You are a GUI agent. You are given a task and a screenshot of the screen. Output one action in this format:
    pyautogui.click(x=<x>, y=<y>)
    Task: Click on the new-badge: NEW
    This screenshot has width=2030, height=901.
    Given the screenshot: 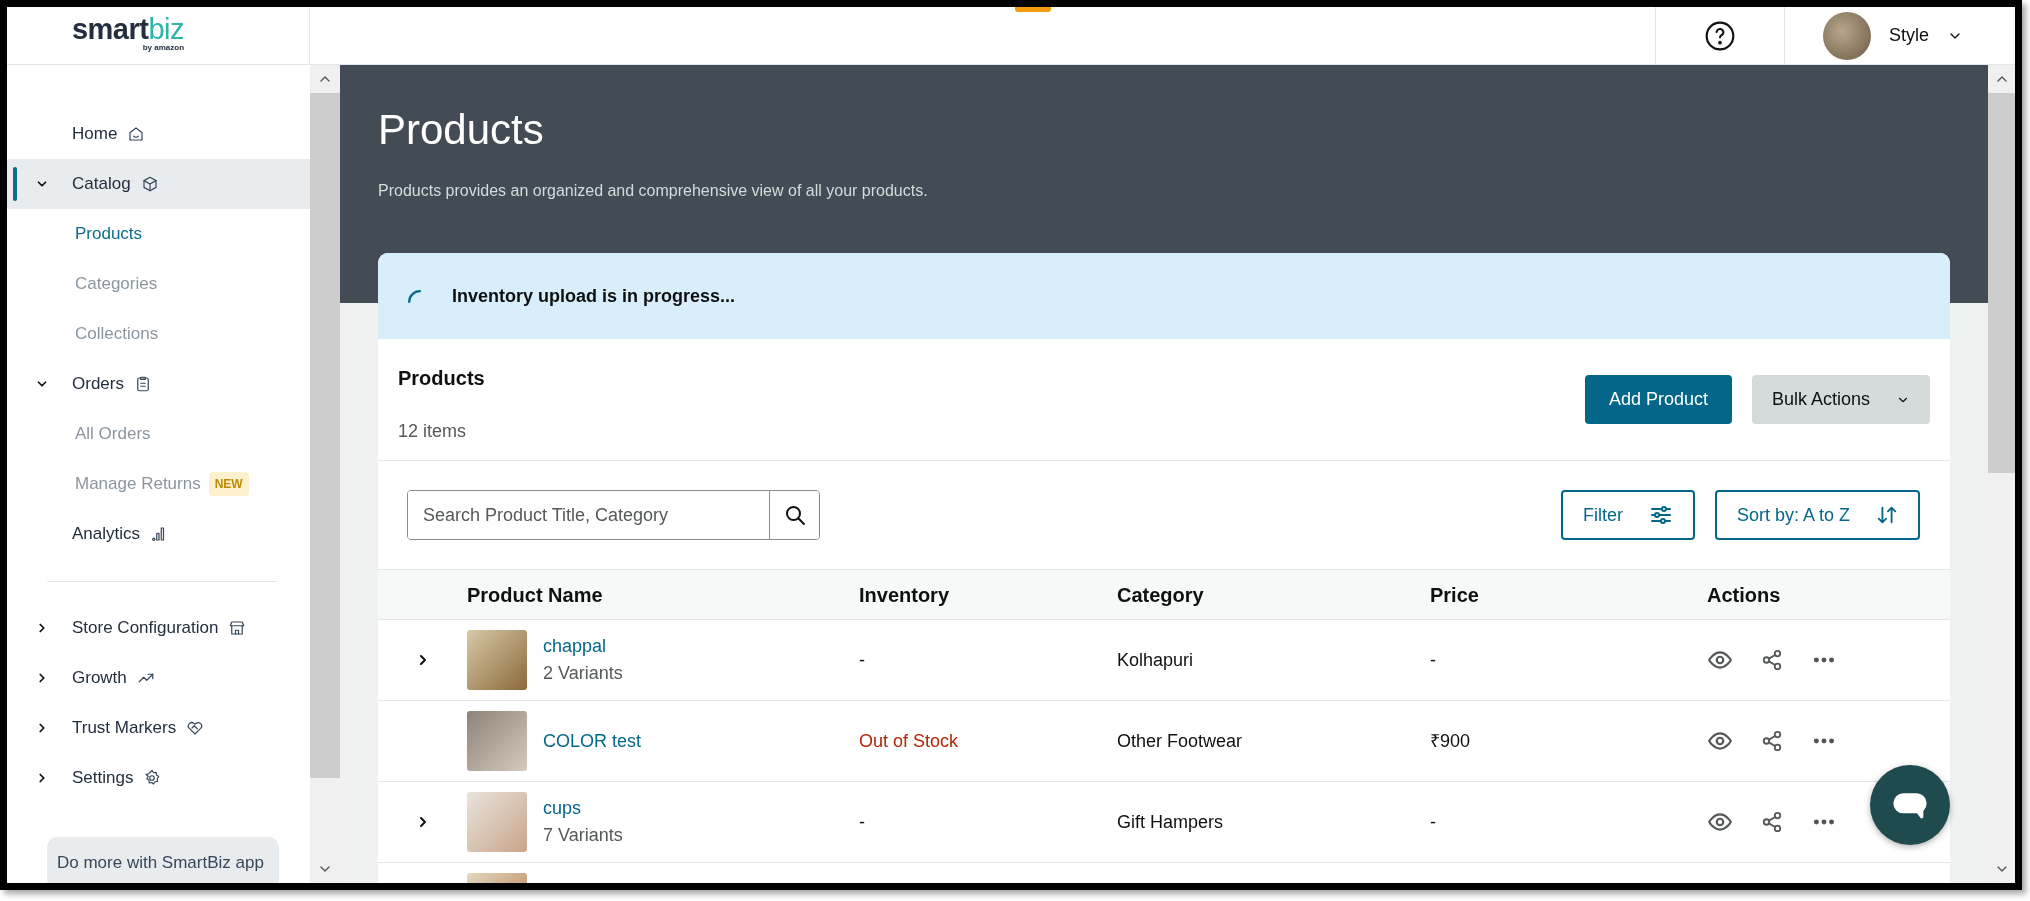 What is the action you would take?
    pyautogui.click(x=228, y=484)
    